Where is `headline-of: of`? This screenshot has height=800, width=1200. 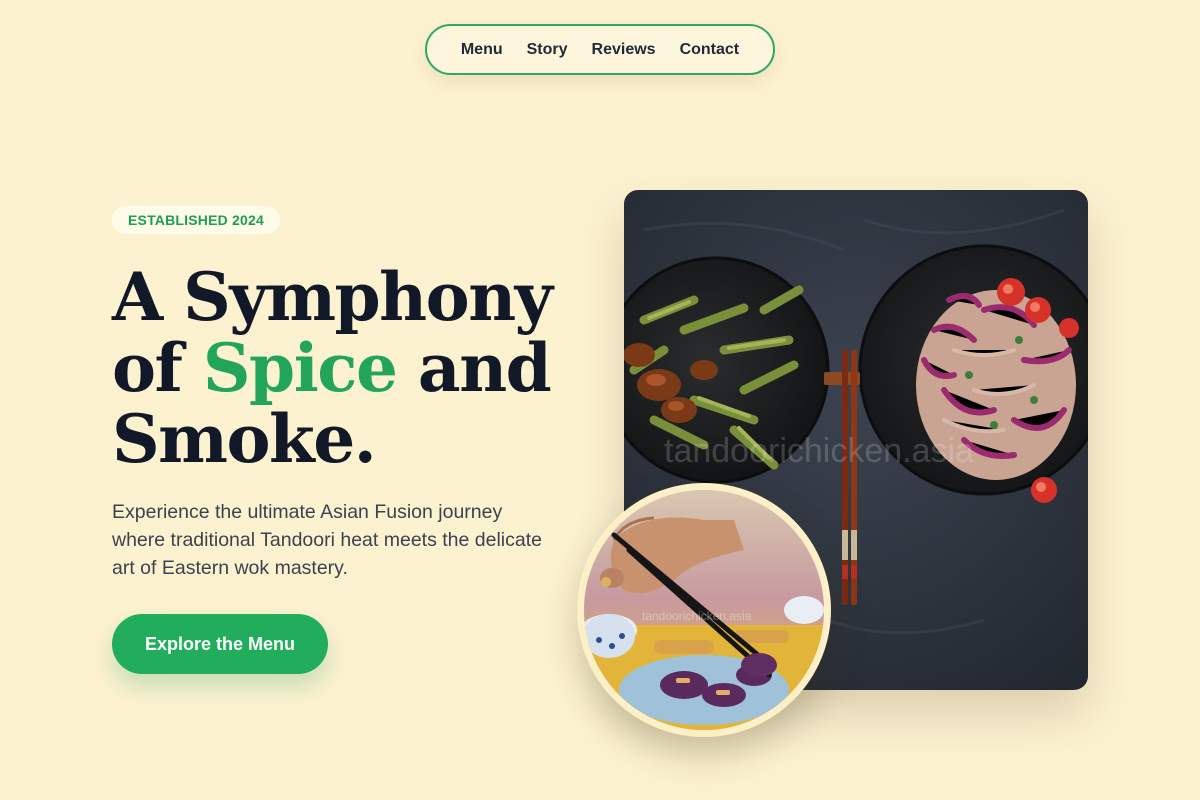
headline-of: of is located at coordinates (157, 368).